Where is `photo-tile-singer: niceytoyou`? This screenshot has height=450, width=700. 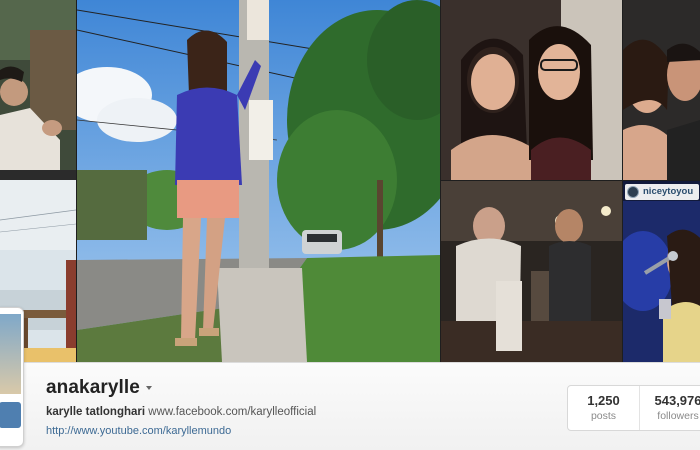 photo-tile-singer: niceytoyou is located at coordinates (661, 271).